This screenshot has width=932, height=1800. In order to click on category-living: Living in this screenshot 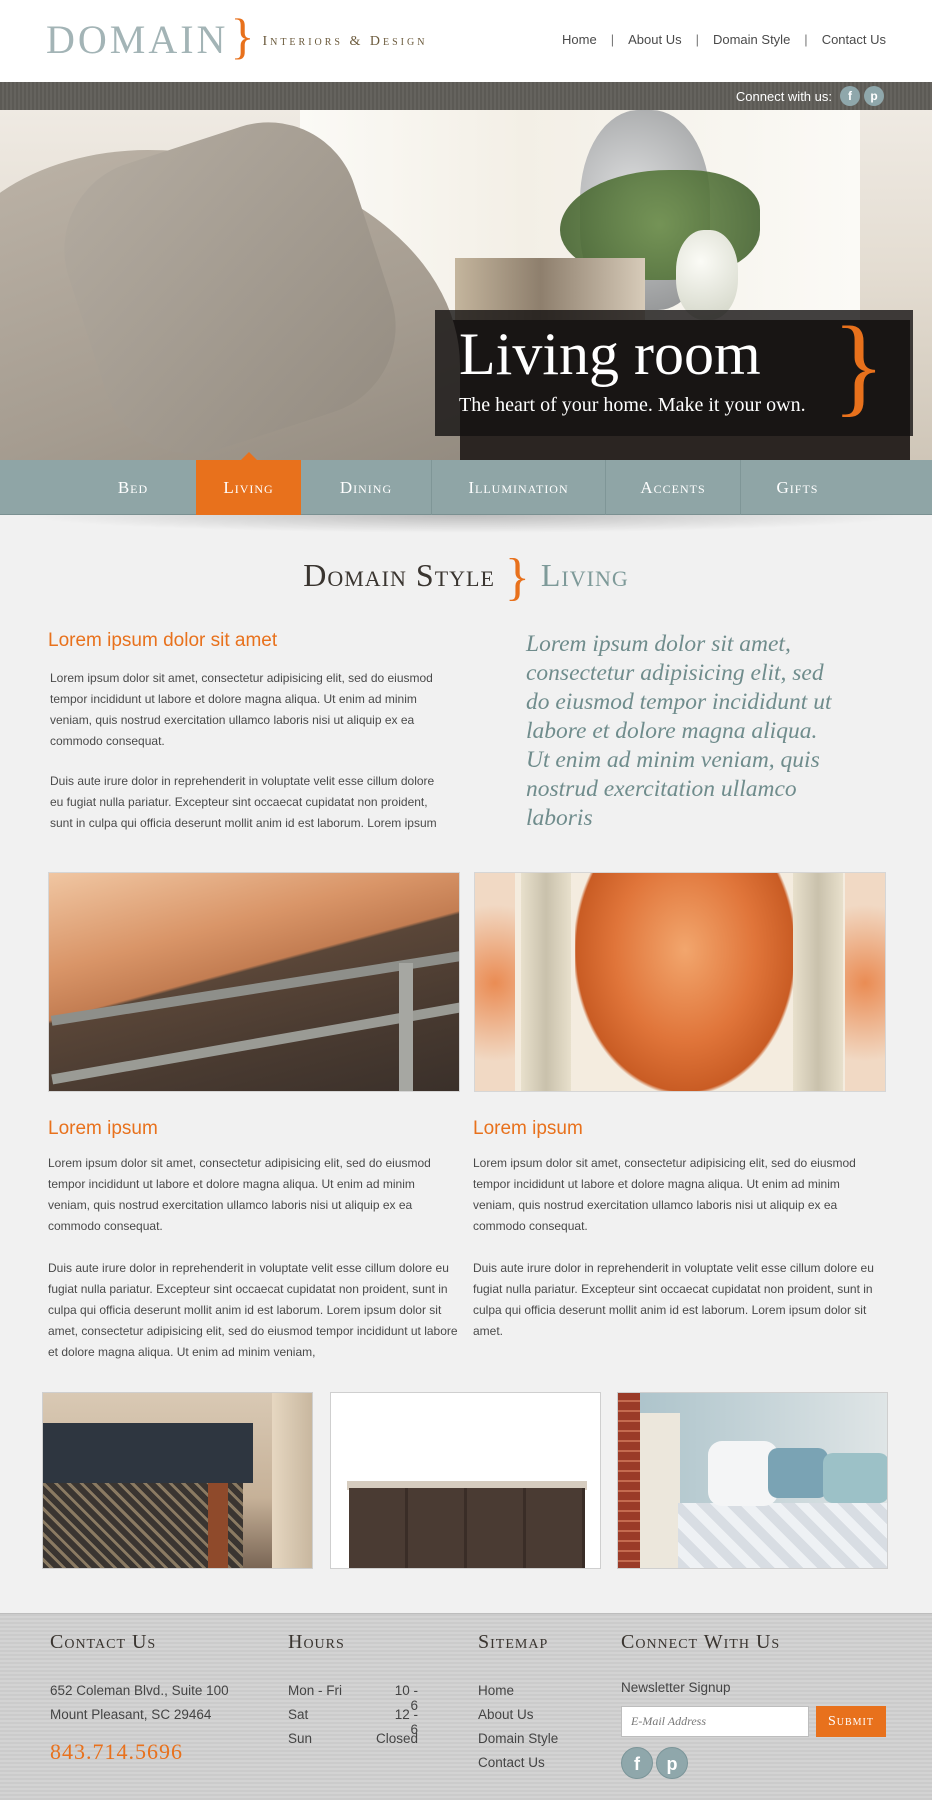, I will do `click(248, 483)`.